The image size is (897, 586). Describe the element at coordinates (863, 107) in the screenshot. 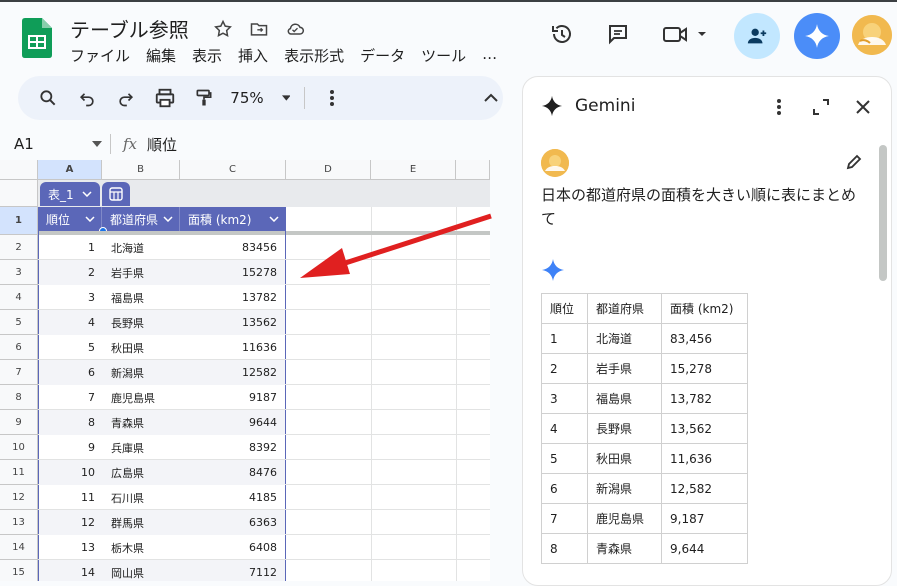

I see `close-icon` at that location.